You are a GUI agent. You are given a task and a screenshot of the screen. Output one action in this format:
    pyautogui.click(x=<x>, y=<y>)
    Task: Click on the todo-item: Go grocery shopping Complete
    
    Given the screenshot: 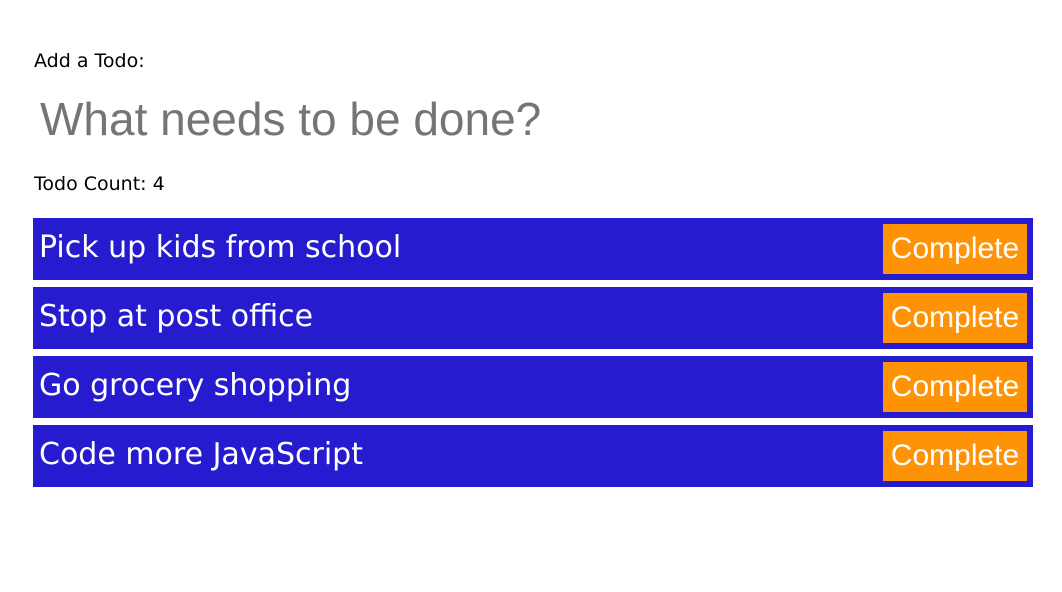 What is the action you would take?
    pyautogui.click(x=533, y=387)
    